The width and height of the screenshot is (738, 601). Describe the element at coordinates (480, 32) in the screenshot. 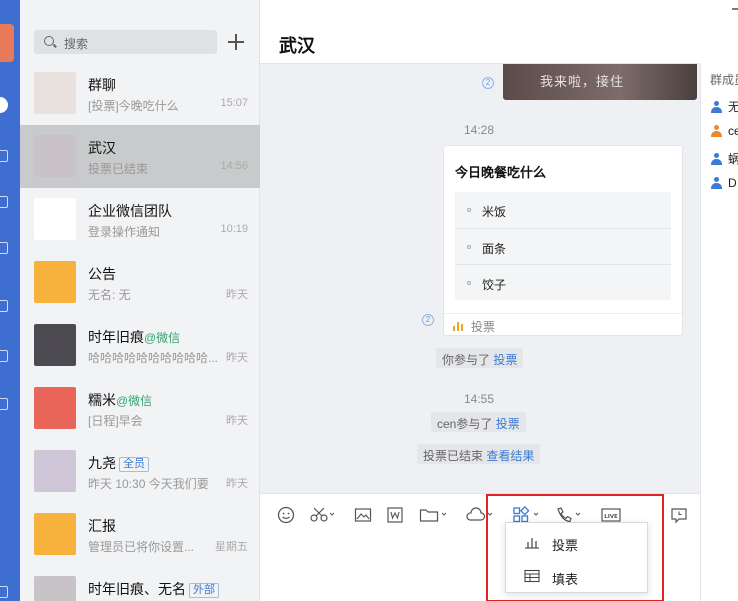

I see `chat-header: 武汉` at that location.